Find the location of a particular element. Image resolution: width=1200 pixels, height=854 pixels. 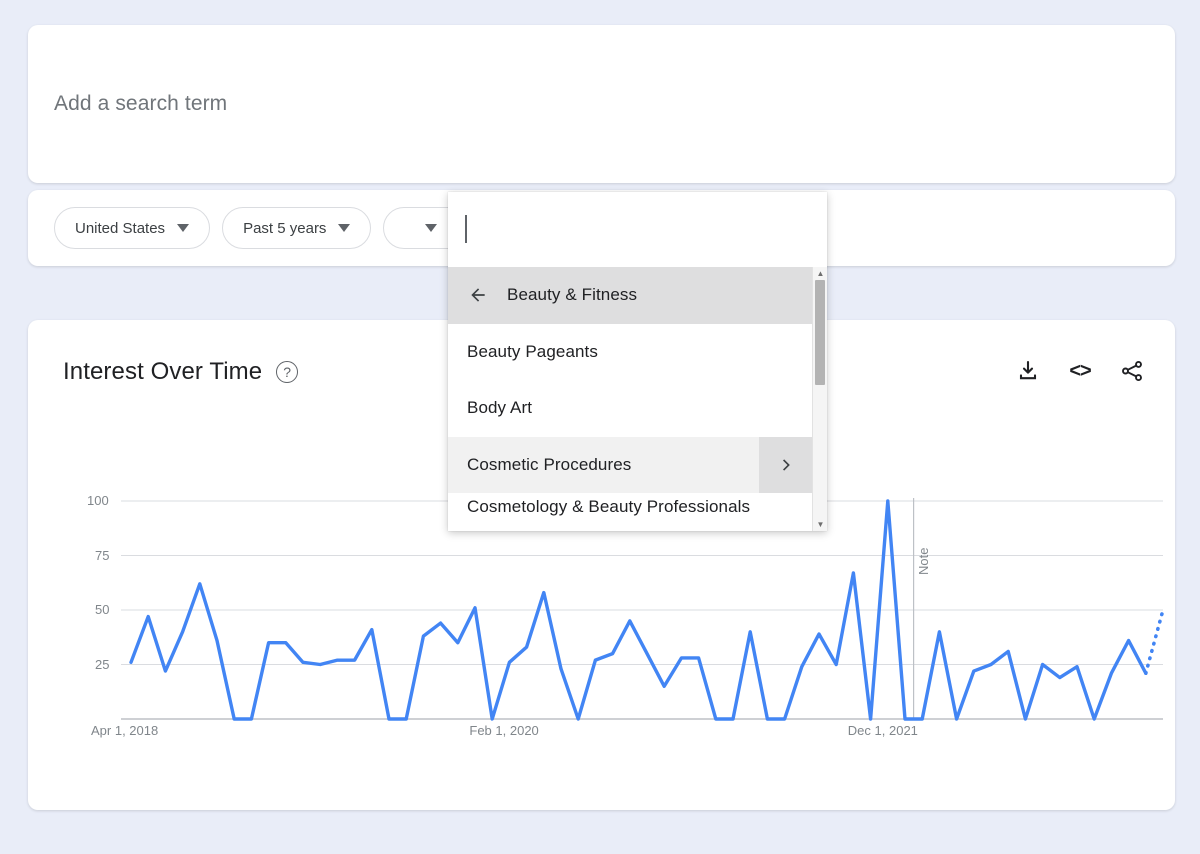

submenu-expand-button is located at coordinates (787, 464).